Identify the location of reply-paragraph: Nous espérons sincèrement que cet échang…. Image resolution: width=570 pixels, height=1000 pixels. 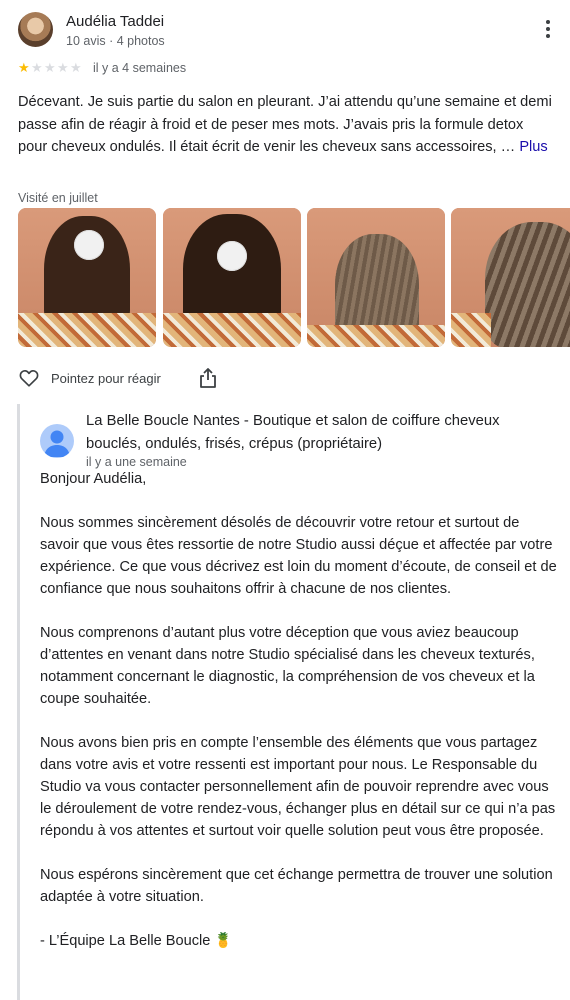
(296, 886).